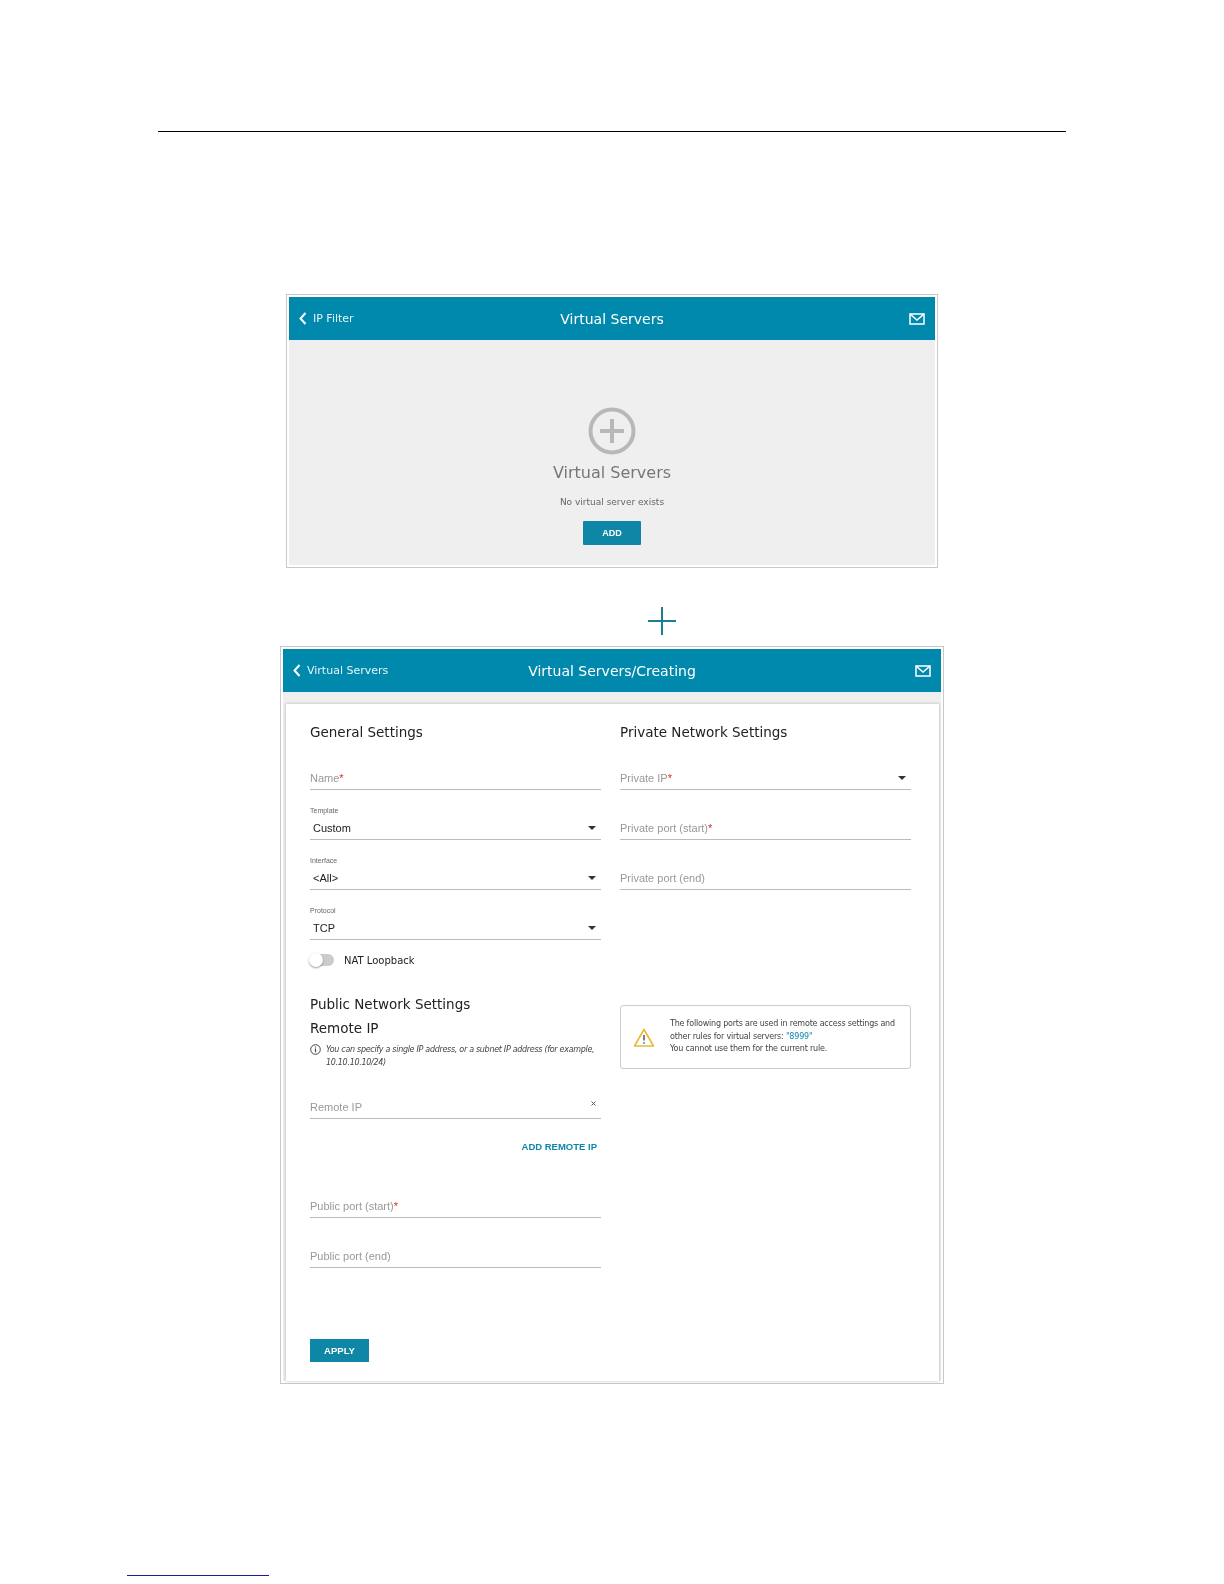 Image resolution: width=1224 pixels, height=1584 pixels. What do you see at coordinates (612, 502) in the screenshot?
I see `empty-message: No virtual server exists` at bounding box center [612, 502].